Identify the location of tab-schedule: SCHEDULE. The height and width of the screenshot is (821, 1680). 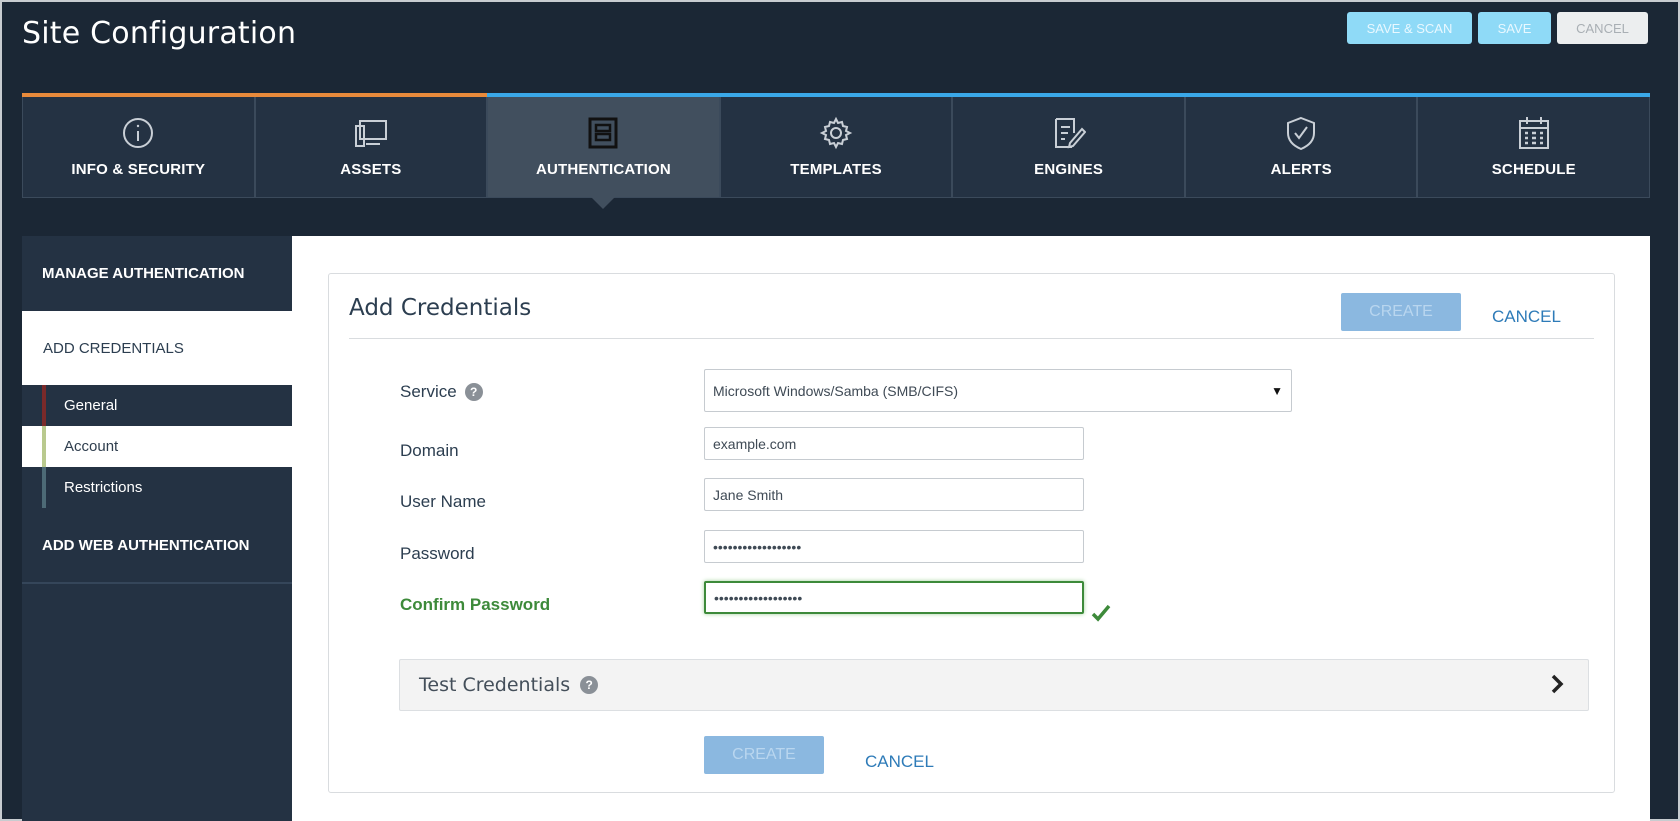
(1534, 145).